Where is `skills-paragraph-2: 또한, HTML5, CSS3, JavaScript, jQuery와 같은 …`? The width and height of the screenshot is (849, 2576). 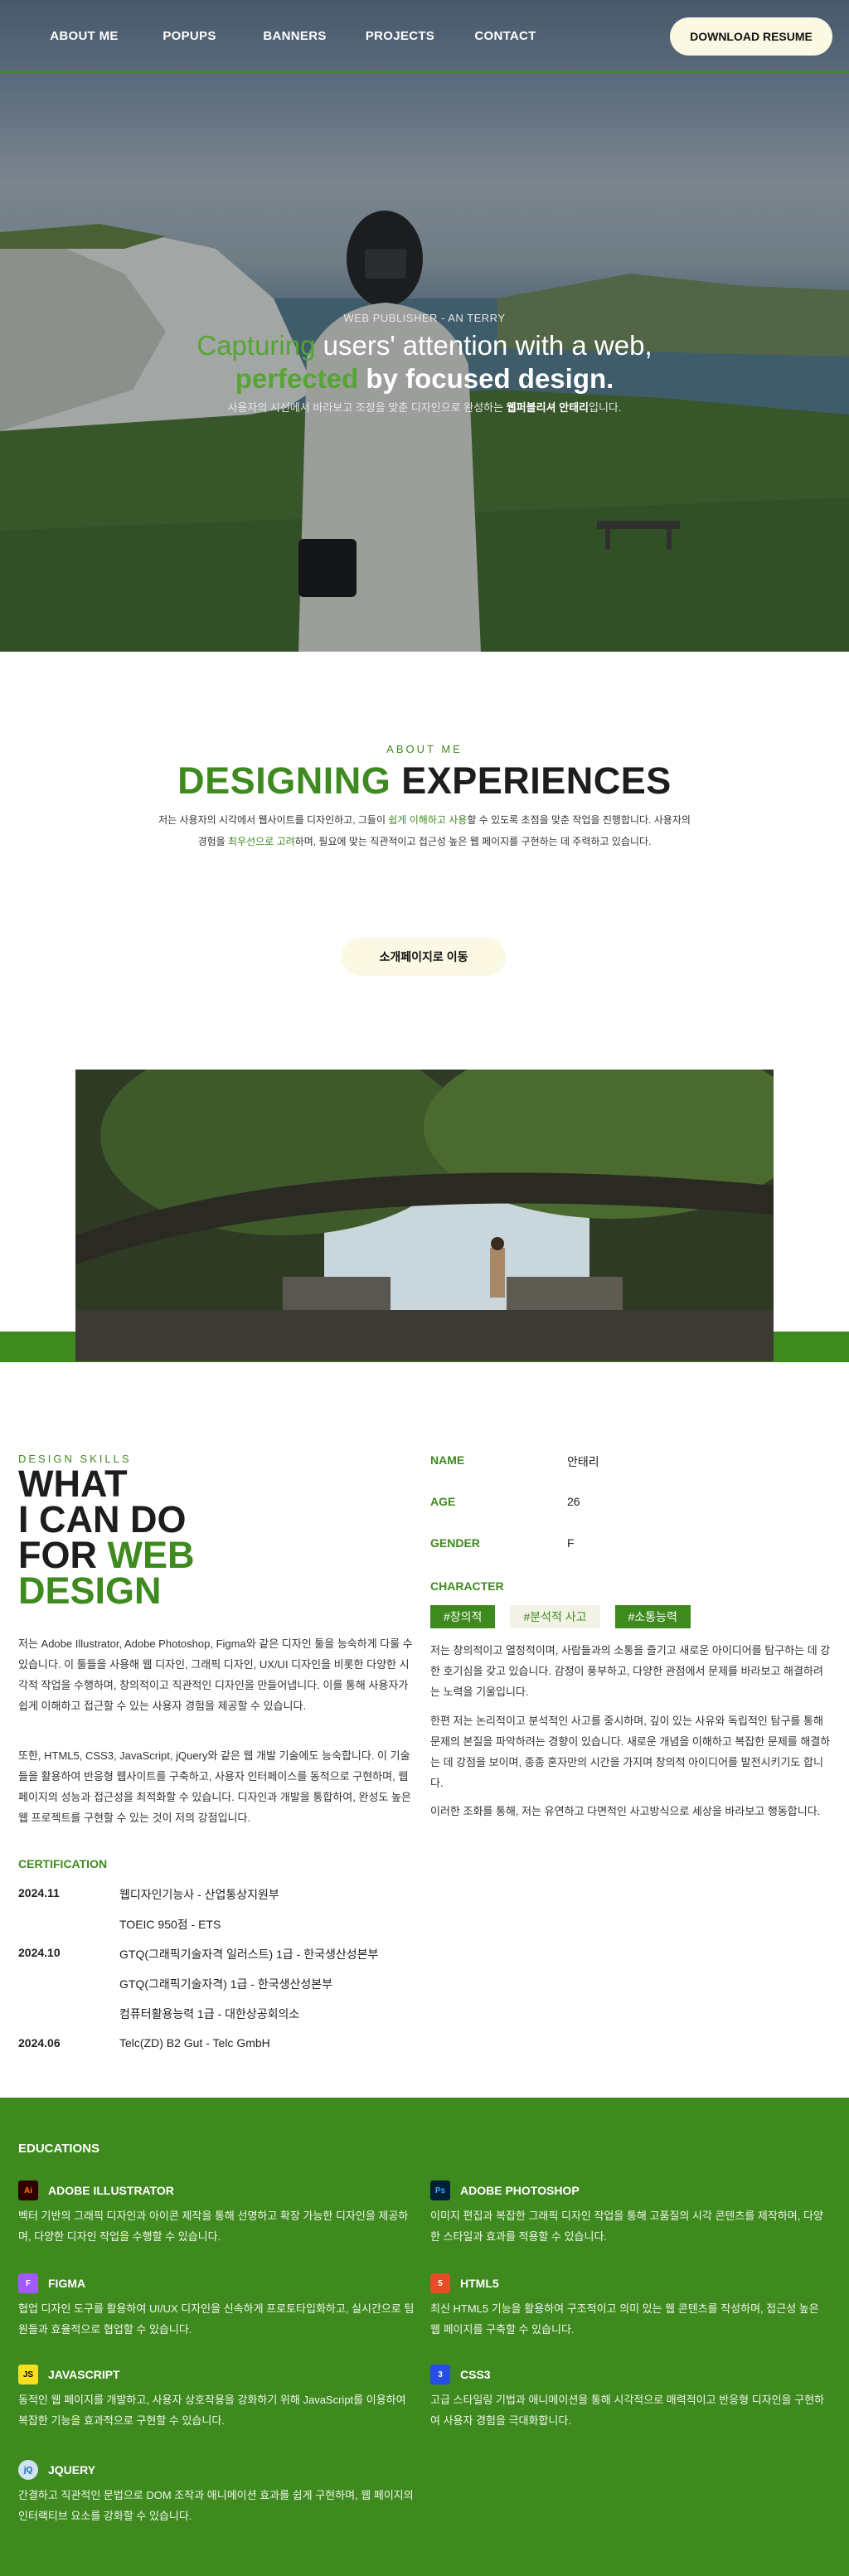
skills-paragraph-2: 또한, HTML5, CSS3, JavaScript, jQuery와 같은 … is located at coordinates (214, 1786).